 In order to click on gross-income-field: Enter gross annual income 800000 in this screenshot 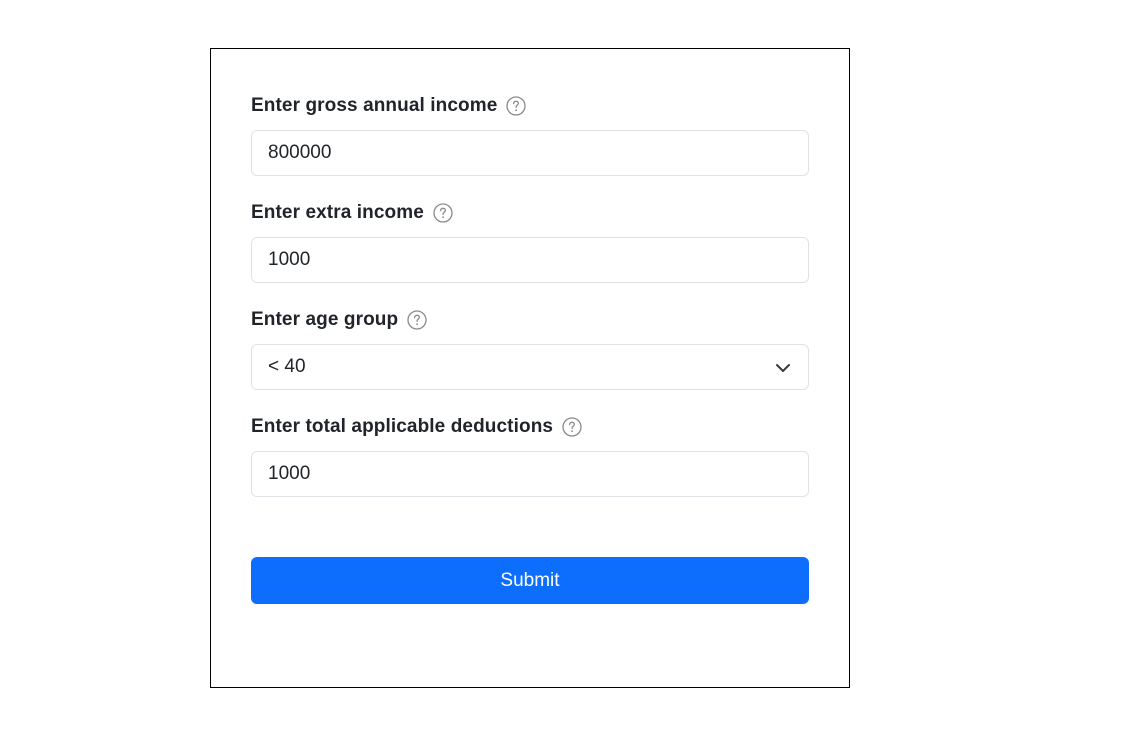, I will do `click(530, 135)`.